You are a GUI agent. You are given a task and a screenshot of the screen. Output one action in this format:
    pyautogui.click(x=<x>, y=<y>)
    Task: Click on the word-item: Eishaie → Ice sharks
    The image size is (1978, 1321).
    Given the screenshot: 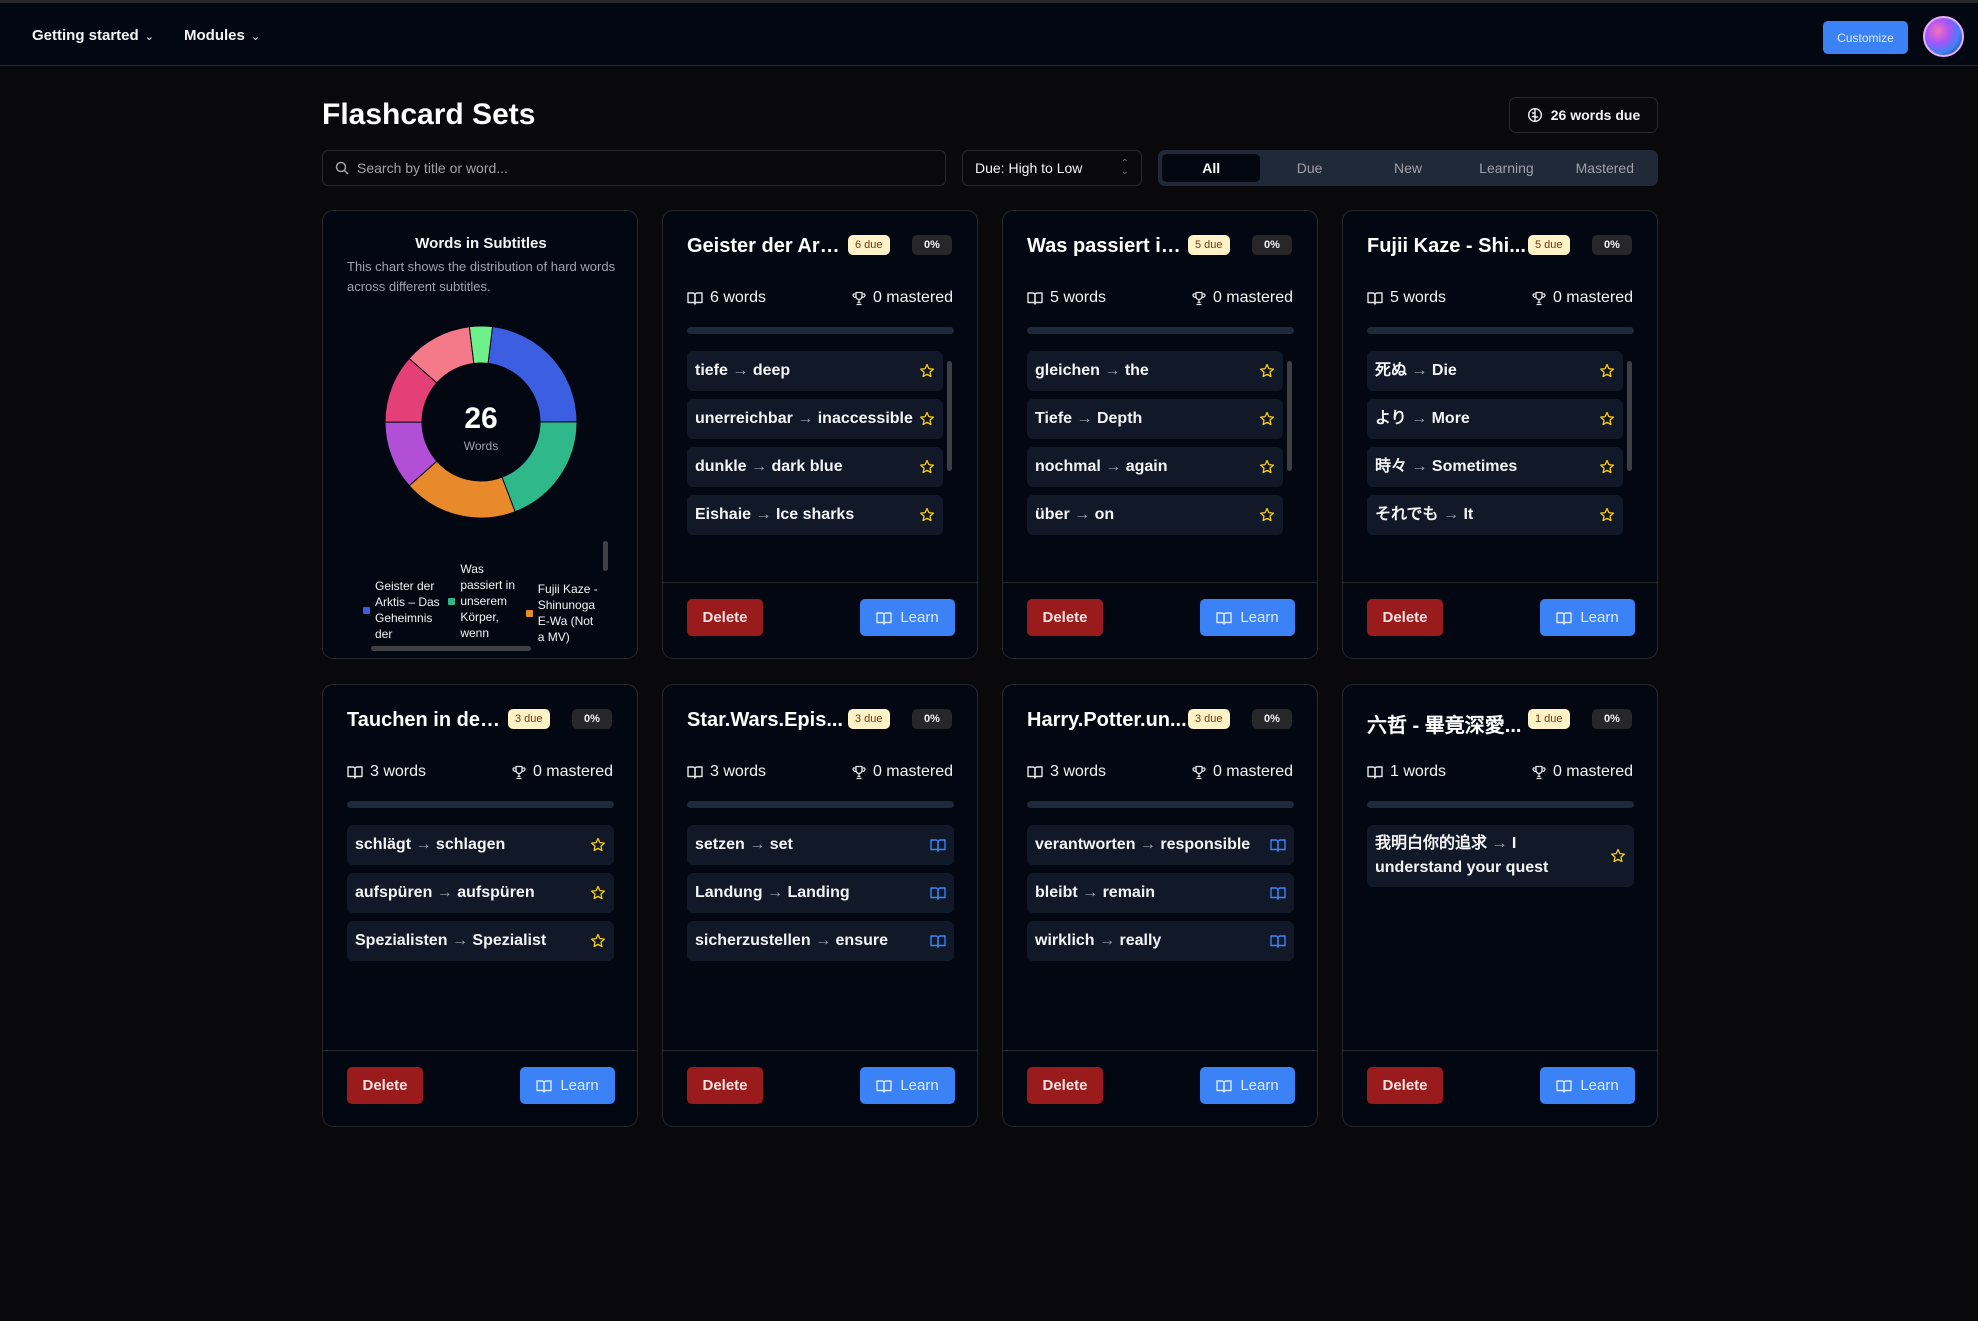 What is the action you would take?
    pyautogui.click(x=815, y=515)
    